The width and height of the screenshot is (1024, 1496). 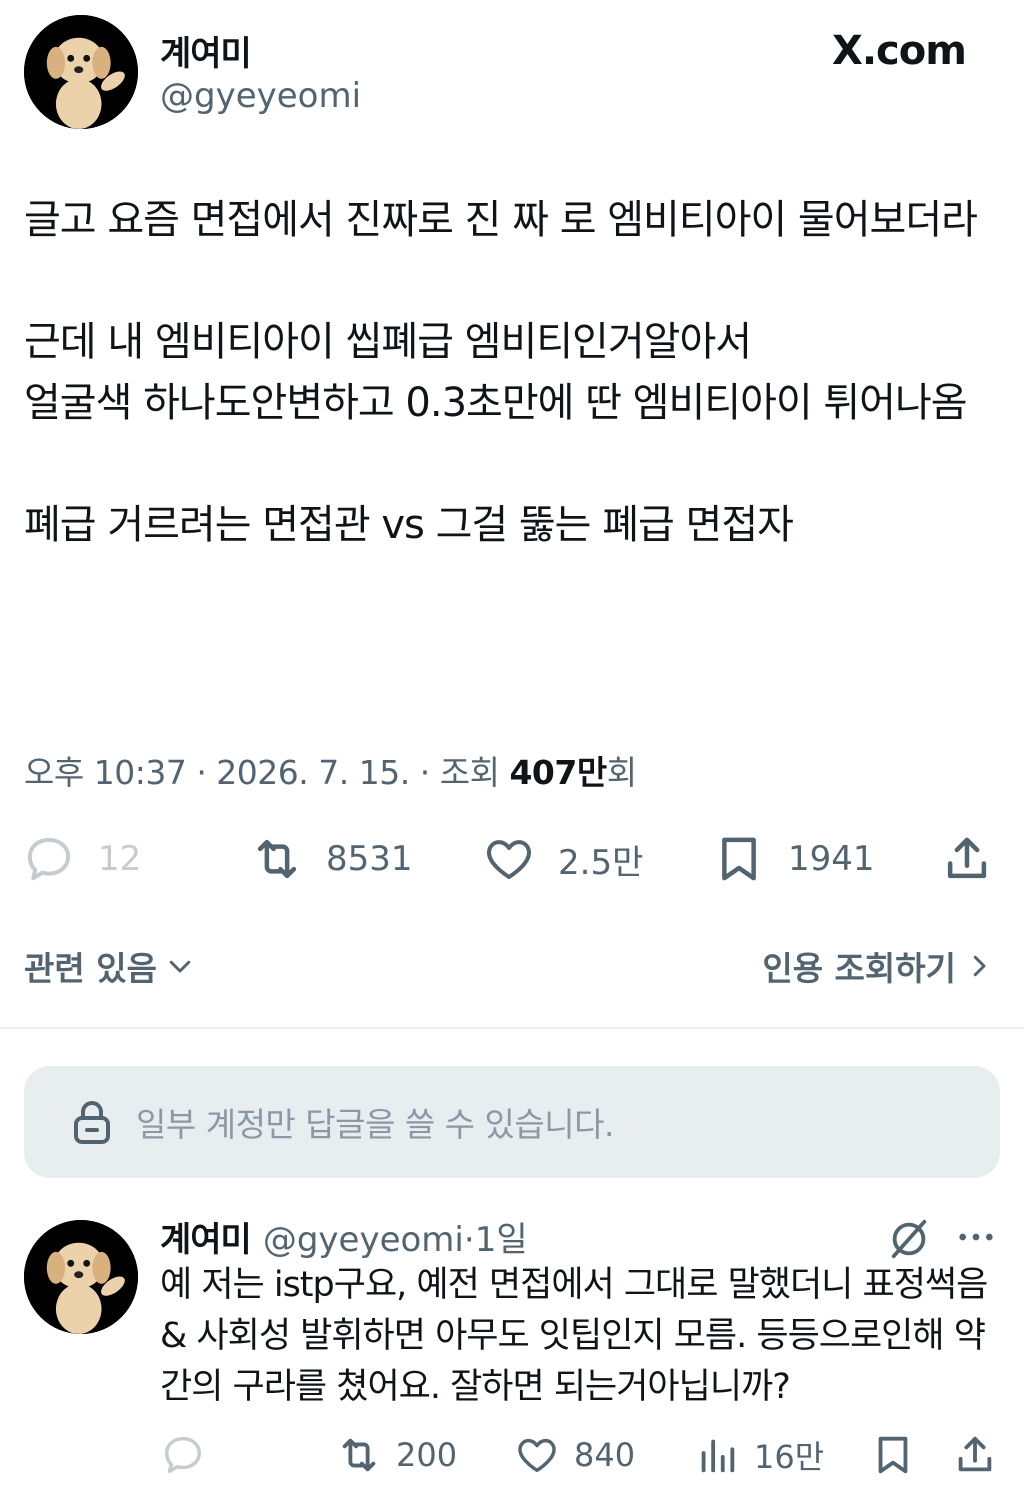 What do you see at coordinates (601, 862) in the screenshot?
I see `like-count: 2.5만` at bounding box center [601, 862].